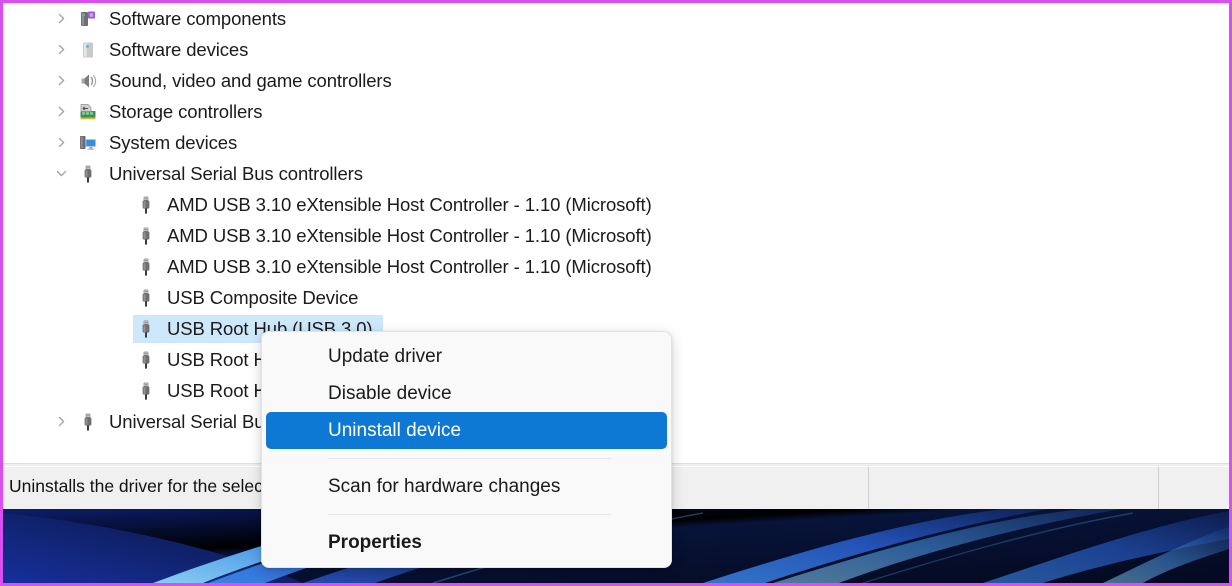 This screenshot has height=586, width=1232. I want to click on tree-item: Storage controllers, so click(616, 111).